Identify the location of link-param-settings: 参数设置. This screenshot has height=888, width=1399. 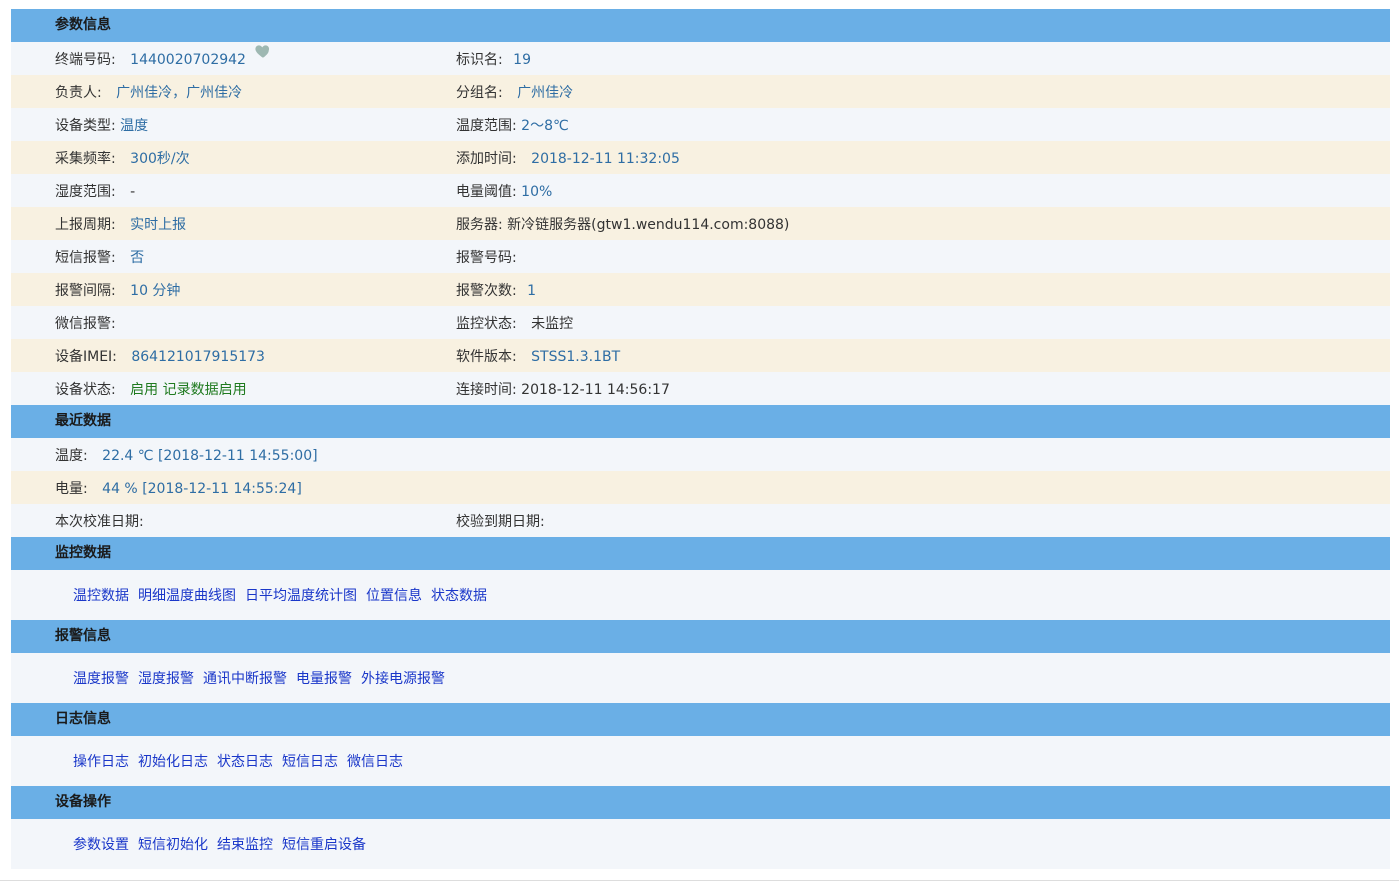
(101, 844).